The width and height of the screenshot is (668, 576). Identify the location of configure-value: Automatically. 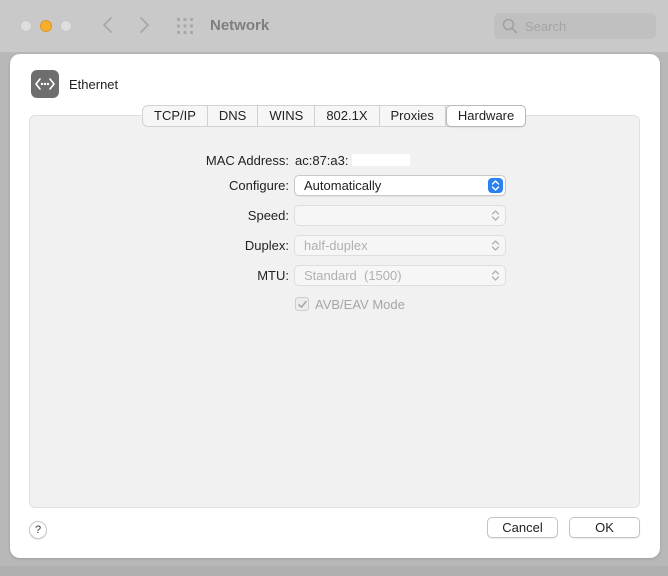
(343, 185).